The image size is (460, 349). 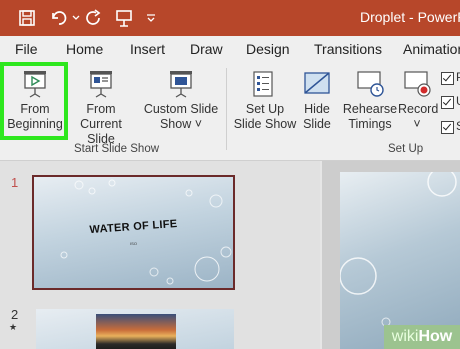 I want to click on record-label-2: ˅, so click(x=417, y=124).